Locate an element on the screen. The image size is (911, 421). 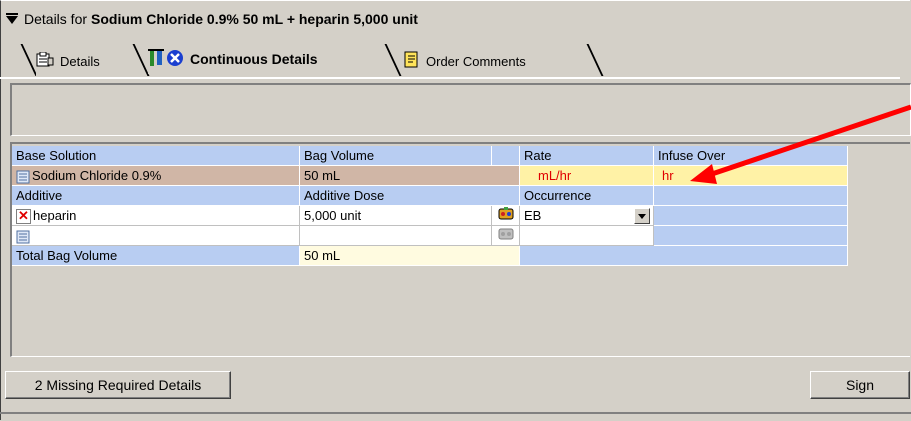
base-solution-sheet-icon is located at coordinates (23, 177).